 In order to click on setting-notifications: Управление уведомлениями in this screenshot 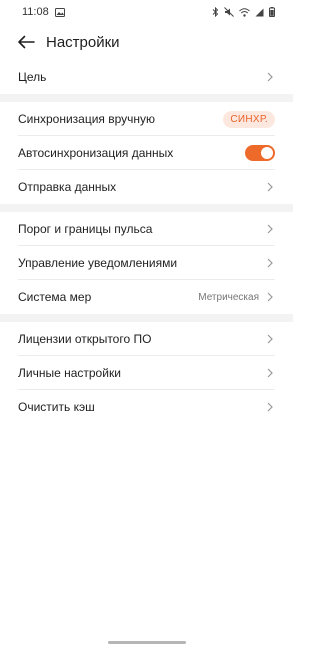, I will do `click(146, 263)`.